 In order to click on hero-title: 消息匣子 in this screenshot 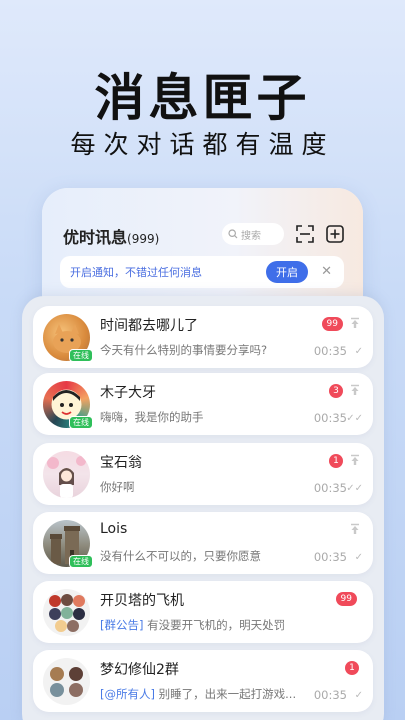, I will do `click(202, 98)`.